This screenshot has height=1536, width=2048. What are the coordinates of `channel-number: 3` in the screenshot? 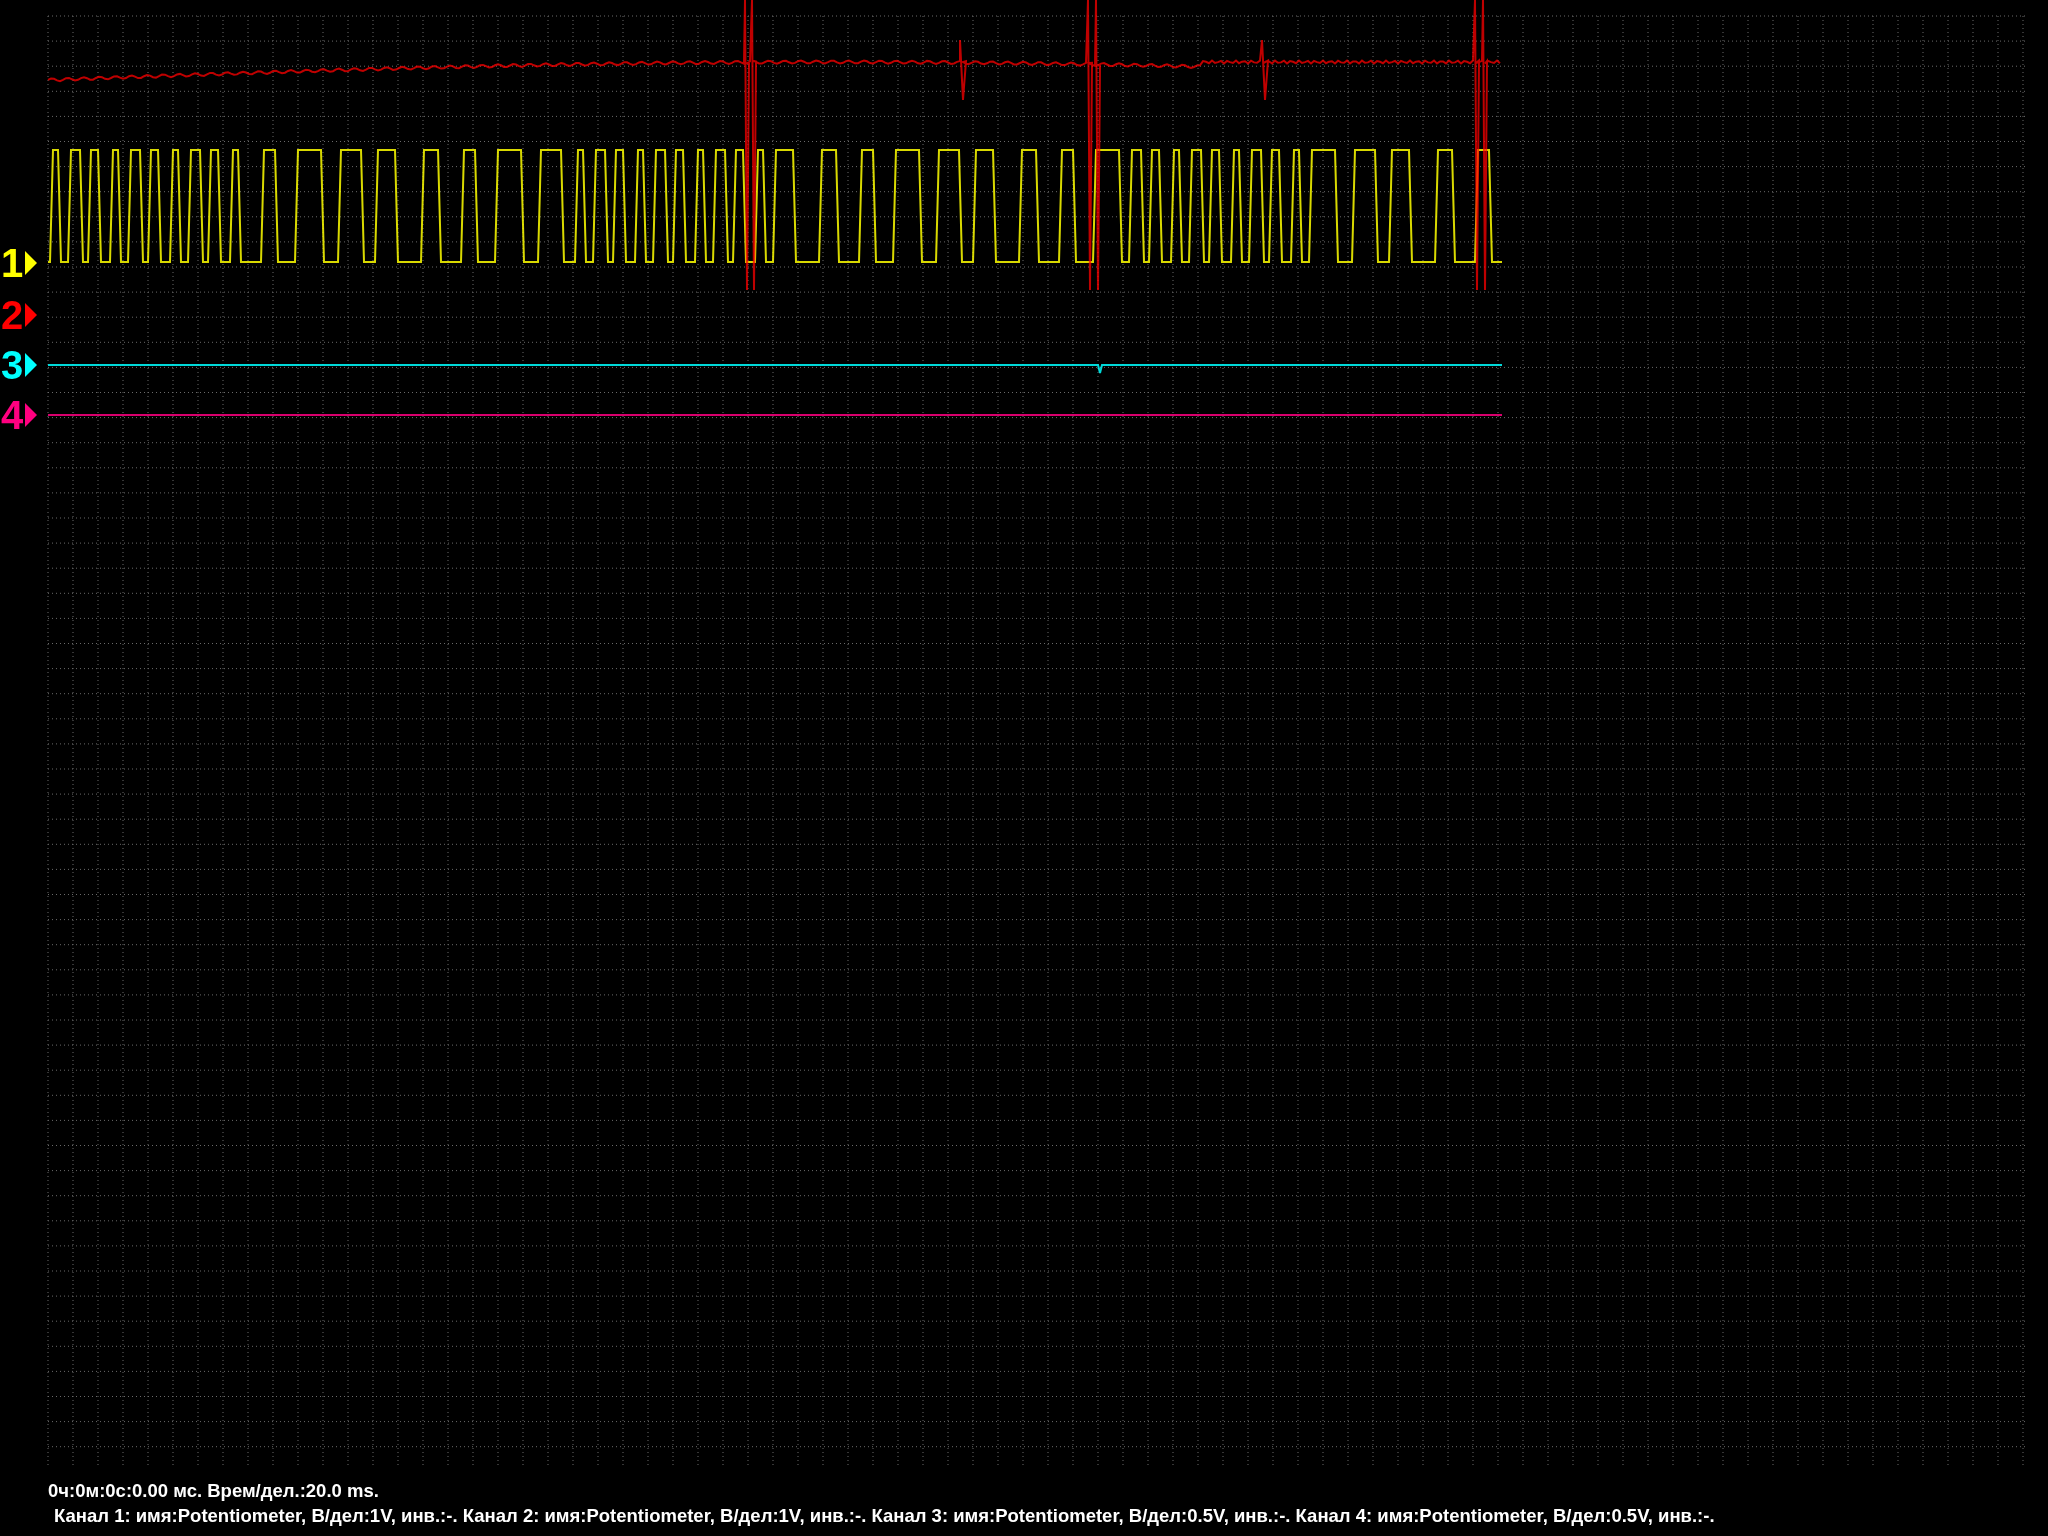 It's located at (12, 365).